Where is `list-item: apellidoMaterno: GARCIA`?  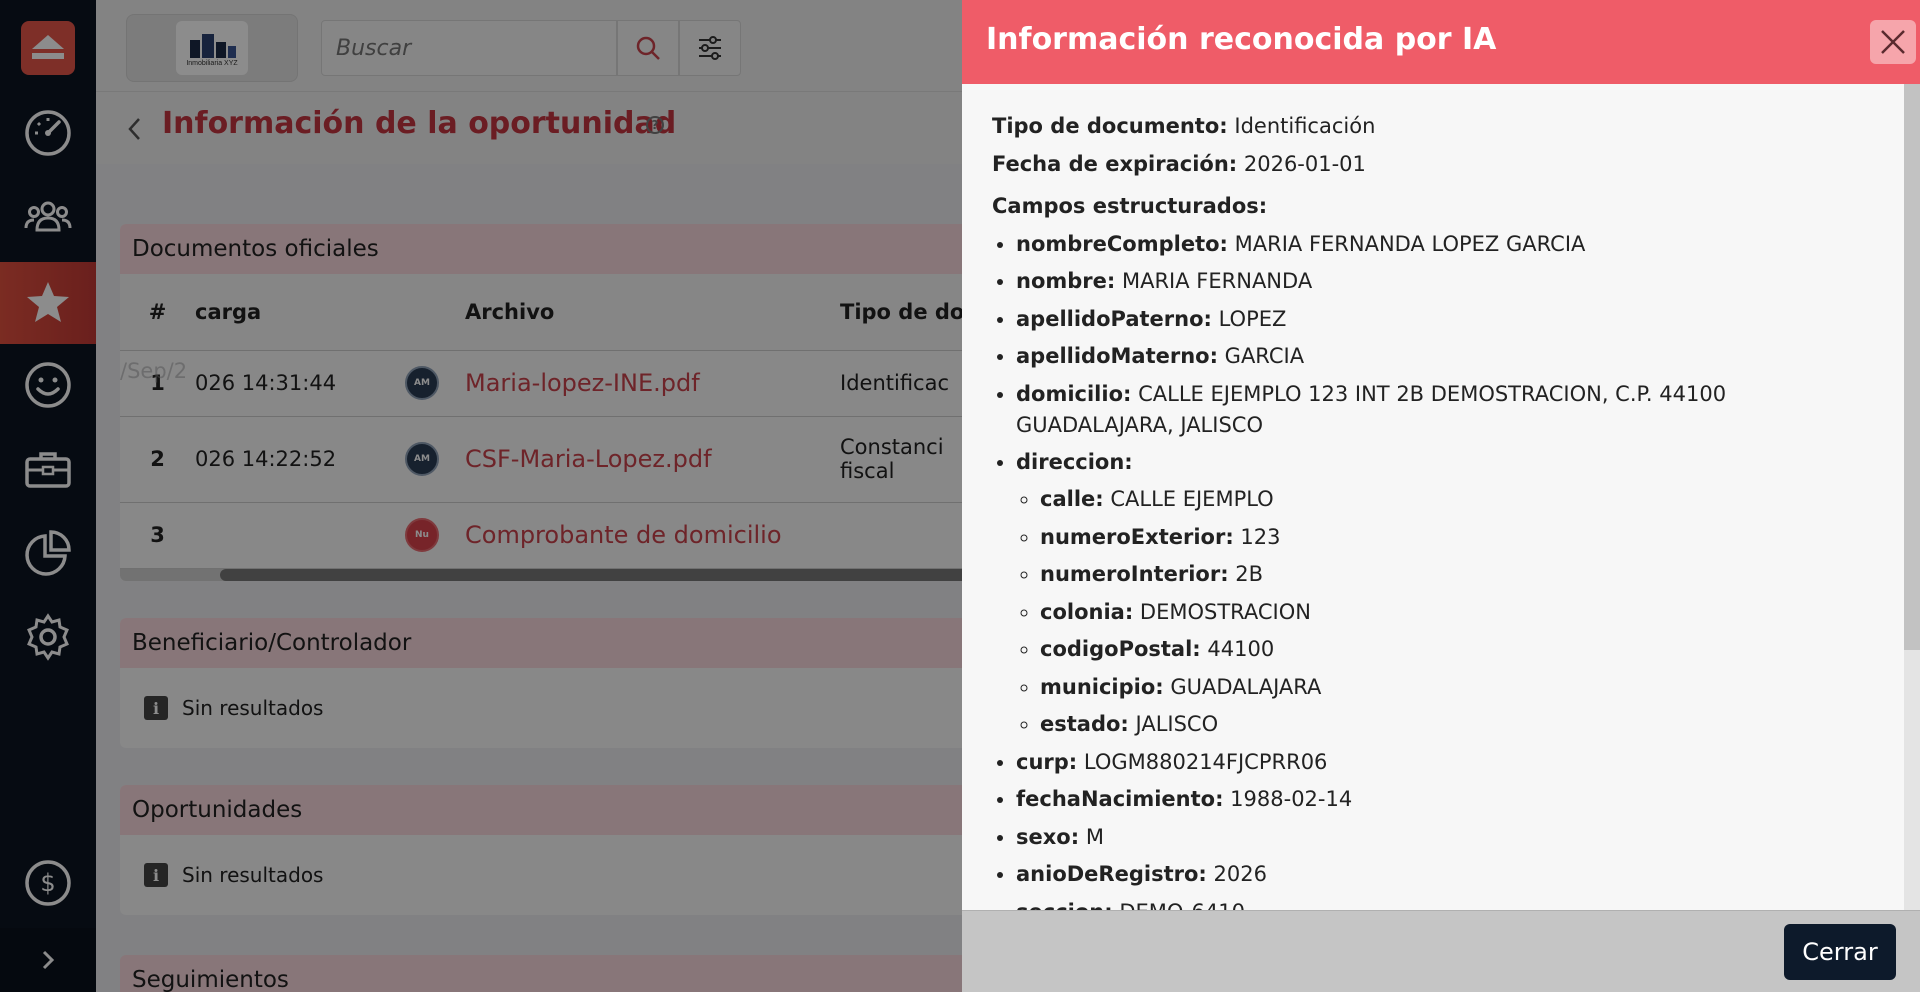 list-item: apellidoMaterno: GARCIA is located at coordinates (1445, 357).